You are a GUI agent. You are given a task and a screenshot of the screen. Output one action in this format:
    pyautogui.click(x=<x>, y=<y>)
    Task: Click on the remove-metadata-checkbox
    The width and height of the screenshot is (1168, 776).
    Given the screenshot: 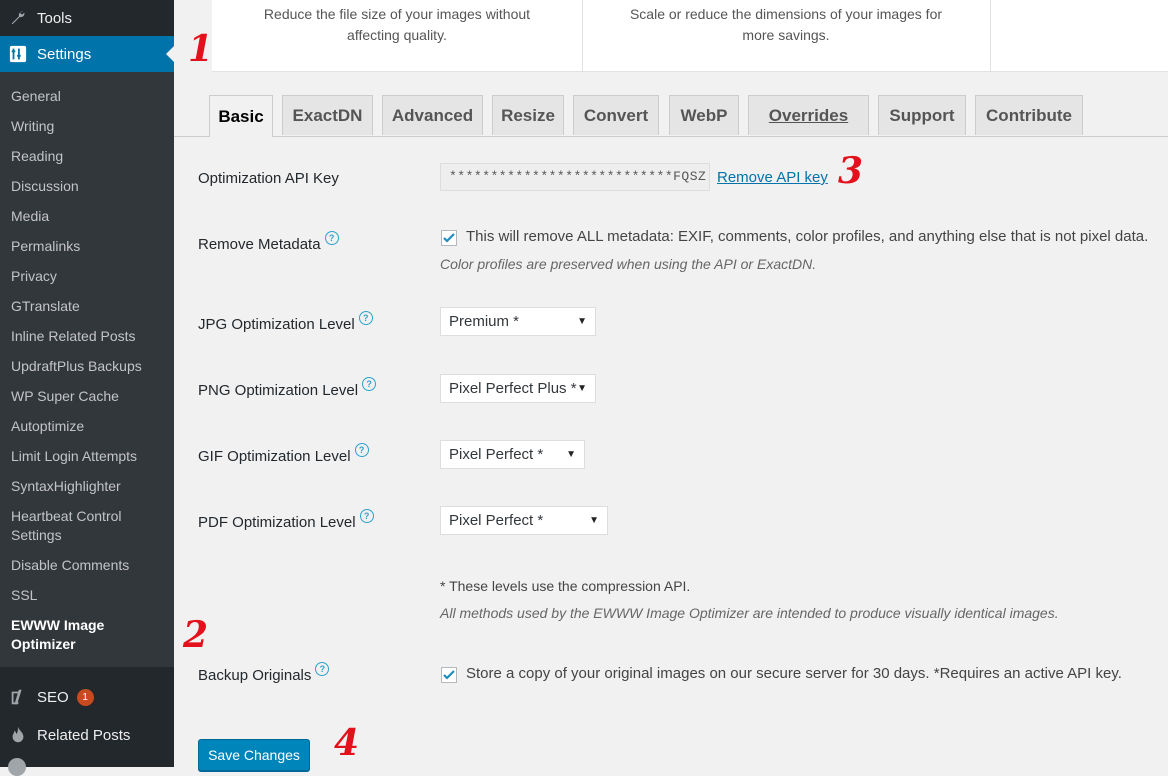 What is the action you would take?
    pyautogui.click(x=449, y=238)
    